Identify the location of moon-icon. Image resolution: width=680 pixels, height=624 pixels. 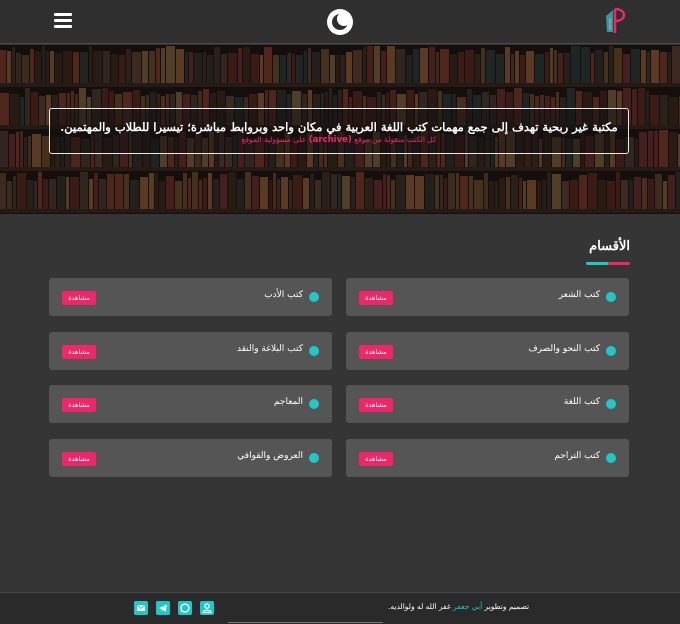
(340, 22).